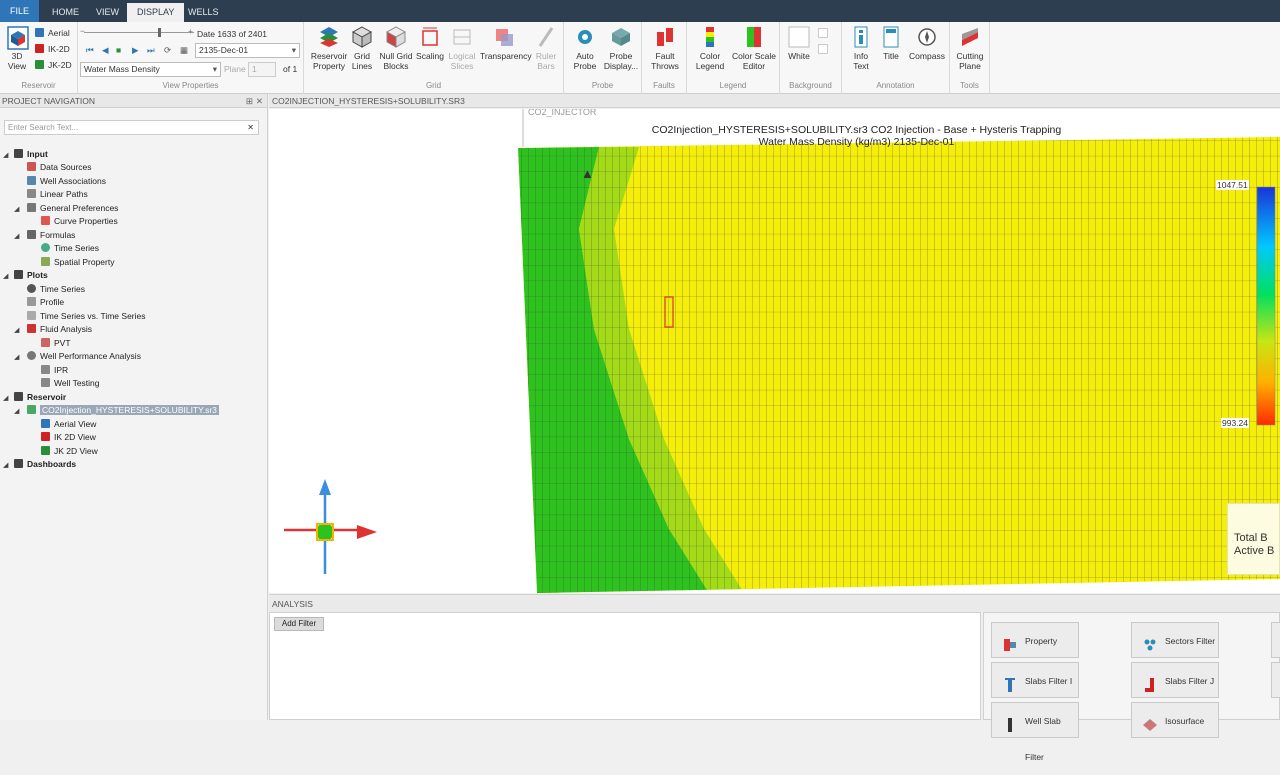 This screenshot has height=775, width=1280. What do you see at coordinates (506, 43) in the screenshot?
I see `transparency-button: Transparency` at bounding box center [506, 43].